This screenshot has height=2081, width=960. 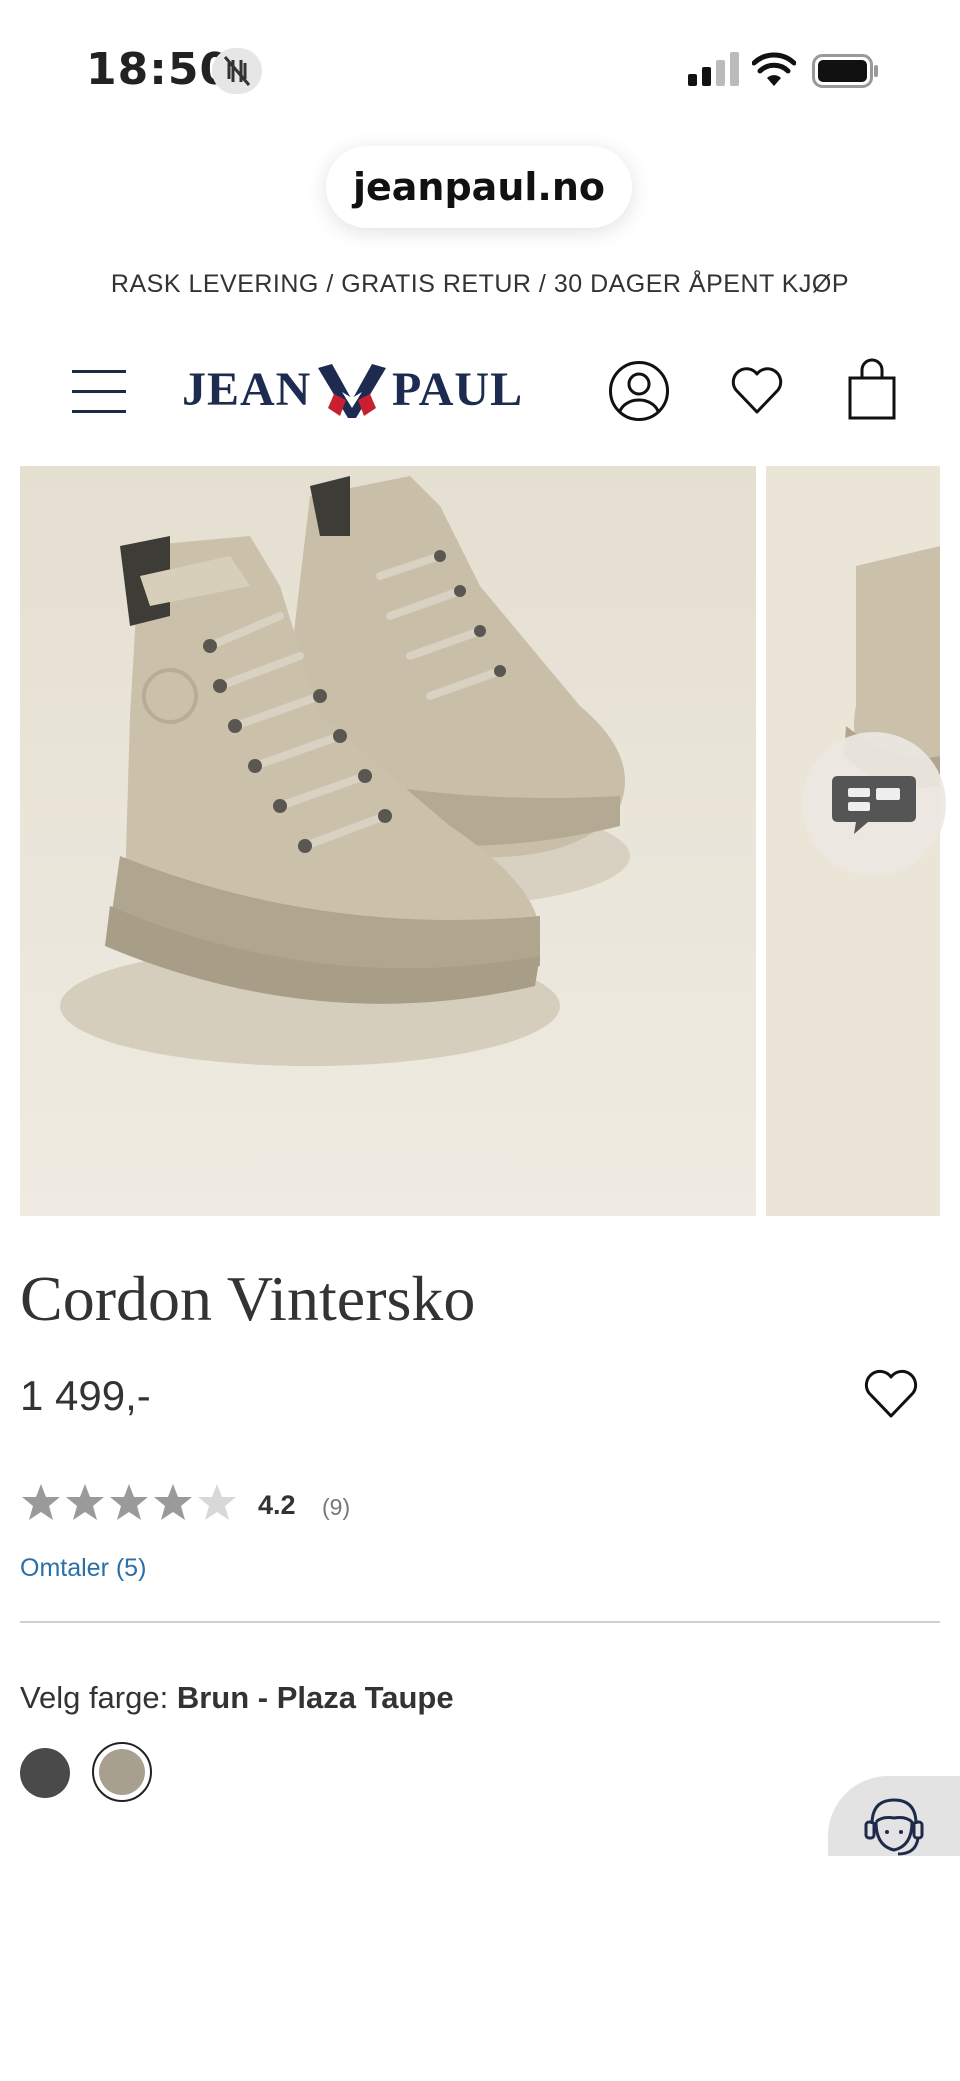 I want to click on rating-stars, so click(x=130, y=1503).